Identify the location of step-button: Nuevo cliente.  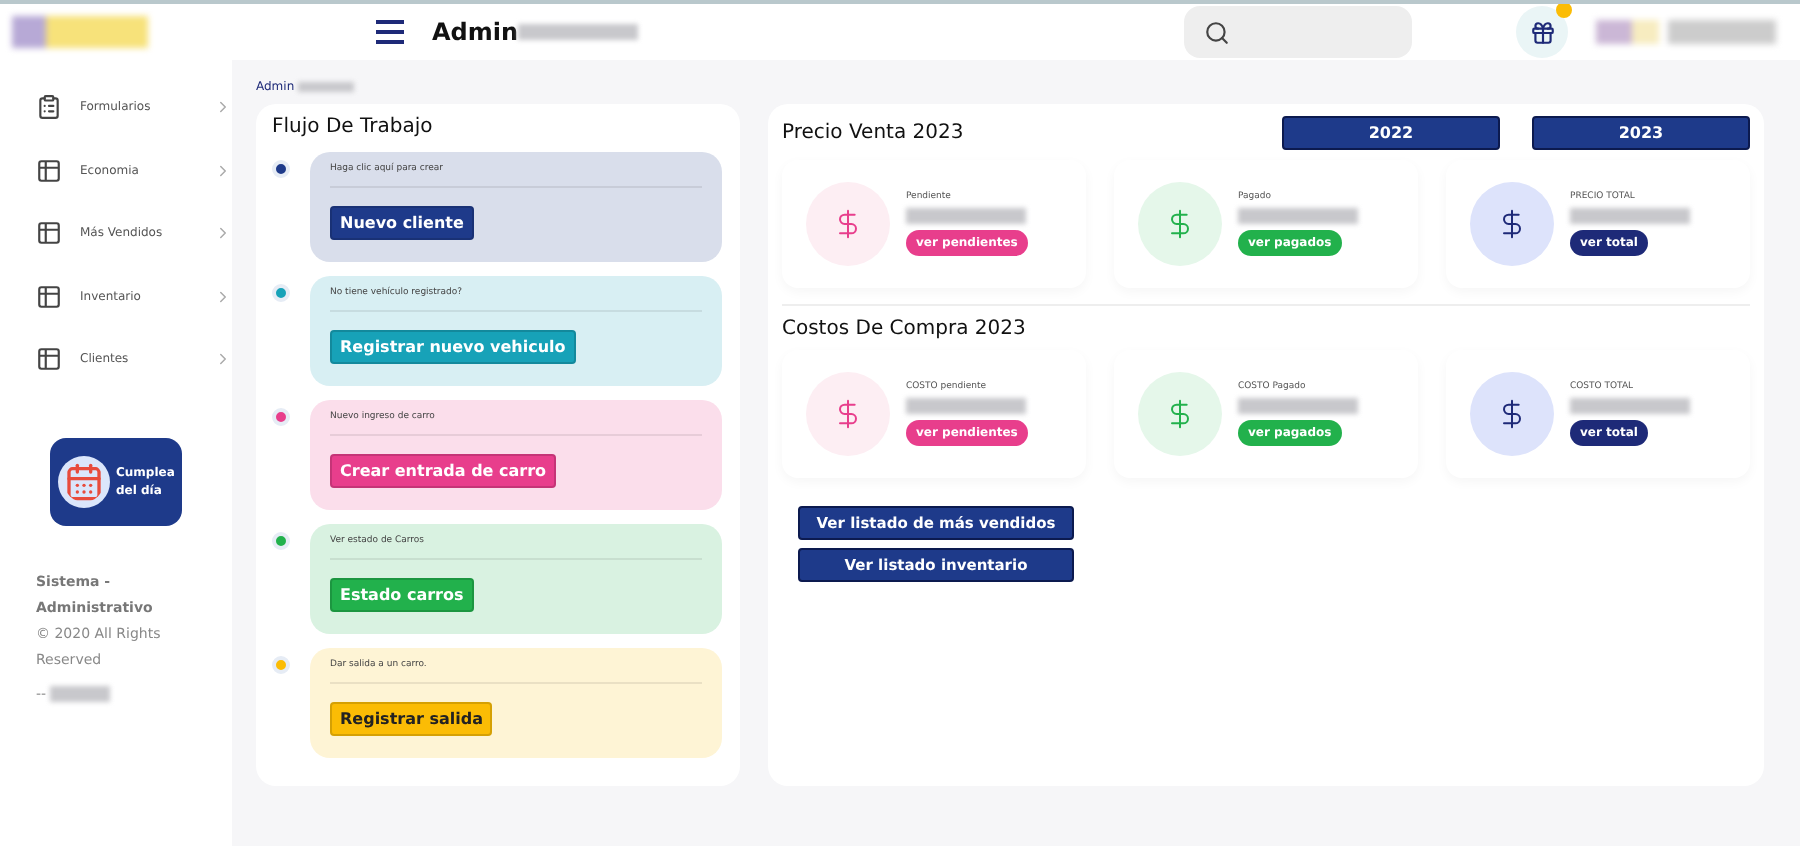
(402, 223).